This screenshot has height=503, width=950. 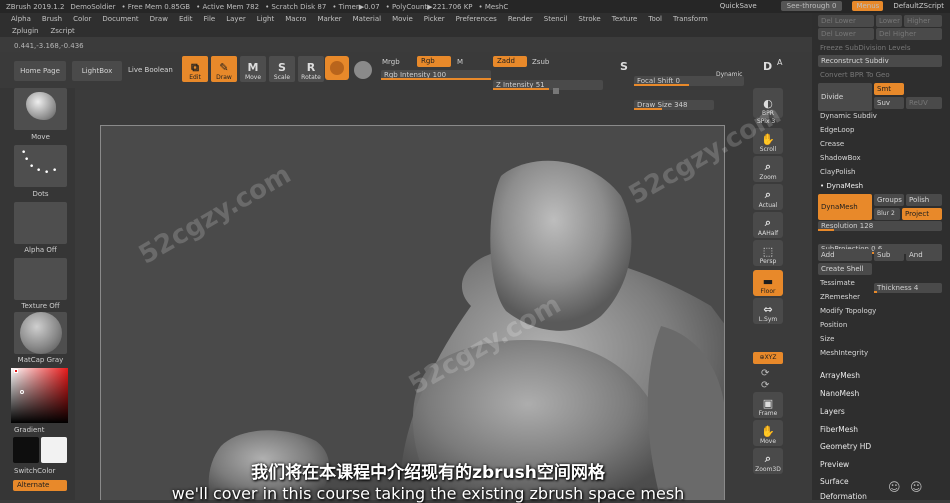 What do you see at coordinates (367, 19) in the screenshot?
I see `menu-material: Material` at bounding box center [367, 19].